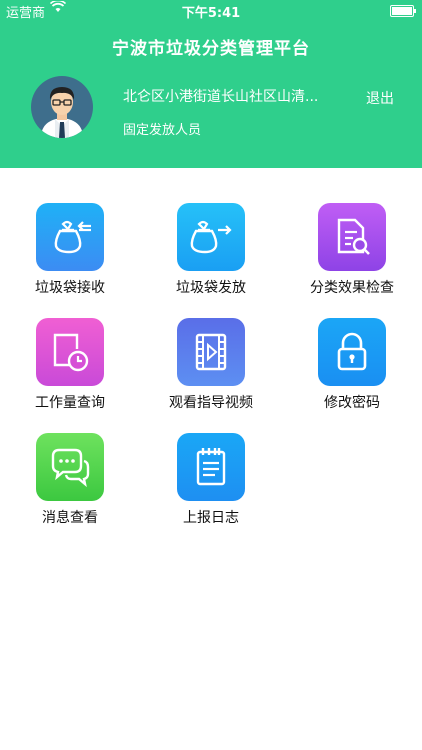 The height and width of the screenshot is (750, 422). Describe the element at coordinates (211, 467) in the screenshot. I see `notepad-icon` at that location.